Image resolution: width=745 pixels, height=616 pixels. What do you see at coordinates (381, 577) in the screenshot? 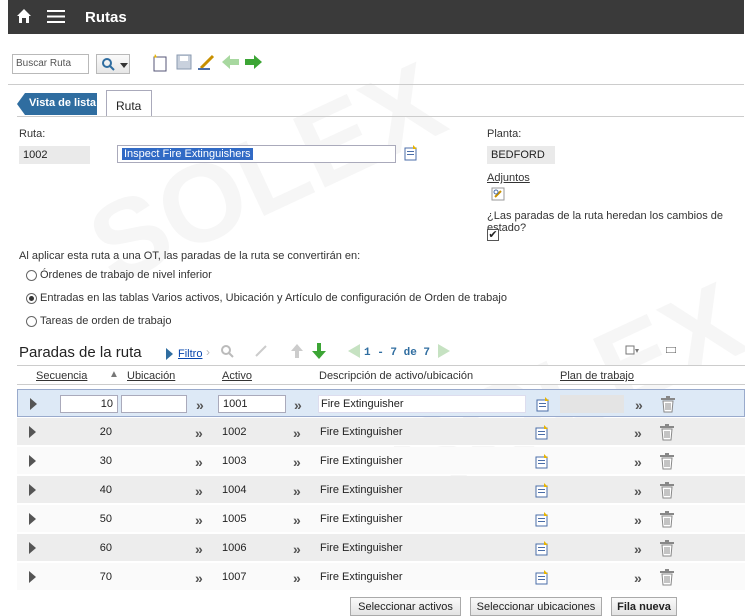
I see `table-row: 70 1007 » » Fire Extinguisher »` at bounding box center [381, 577].